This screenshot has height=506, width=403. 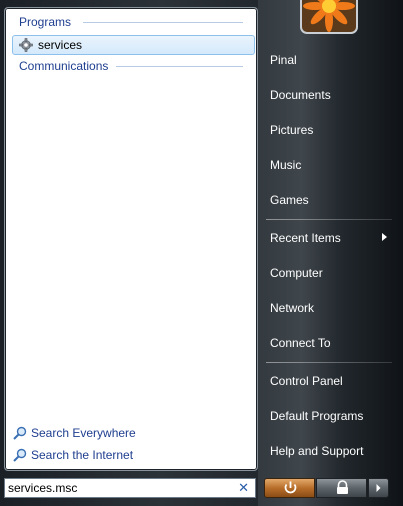 What do you see at coordinates (300, 343) in the screenshot?
I see `menu-item-connect-to: Connect To` at bounding box center [300, 343].